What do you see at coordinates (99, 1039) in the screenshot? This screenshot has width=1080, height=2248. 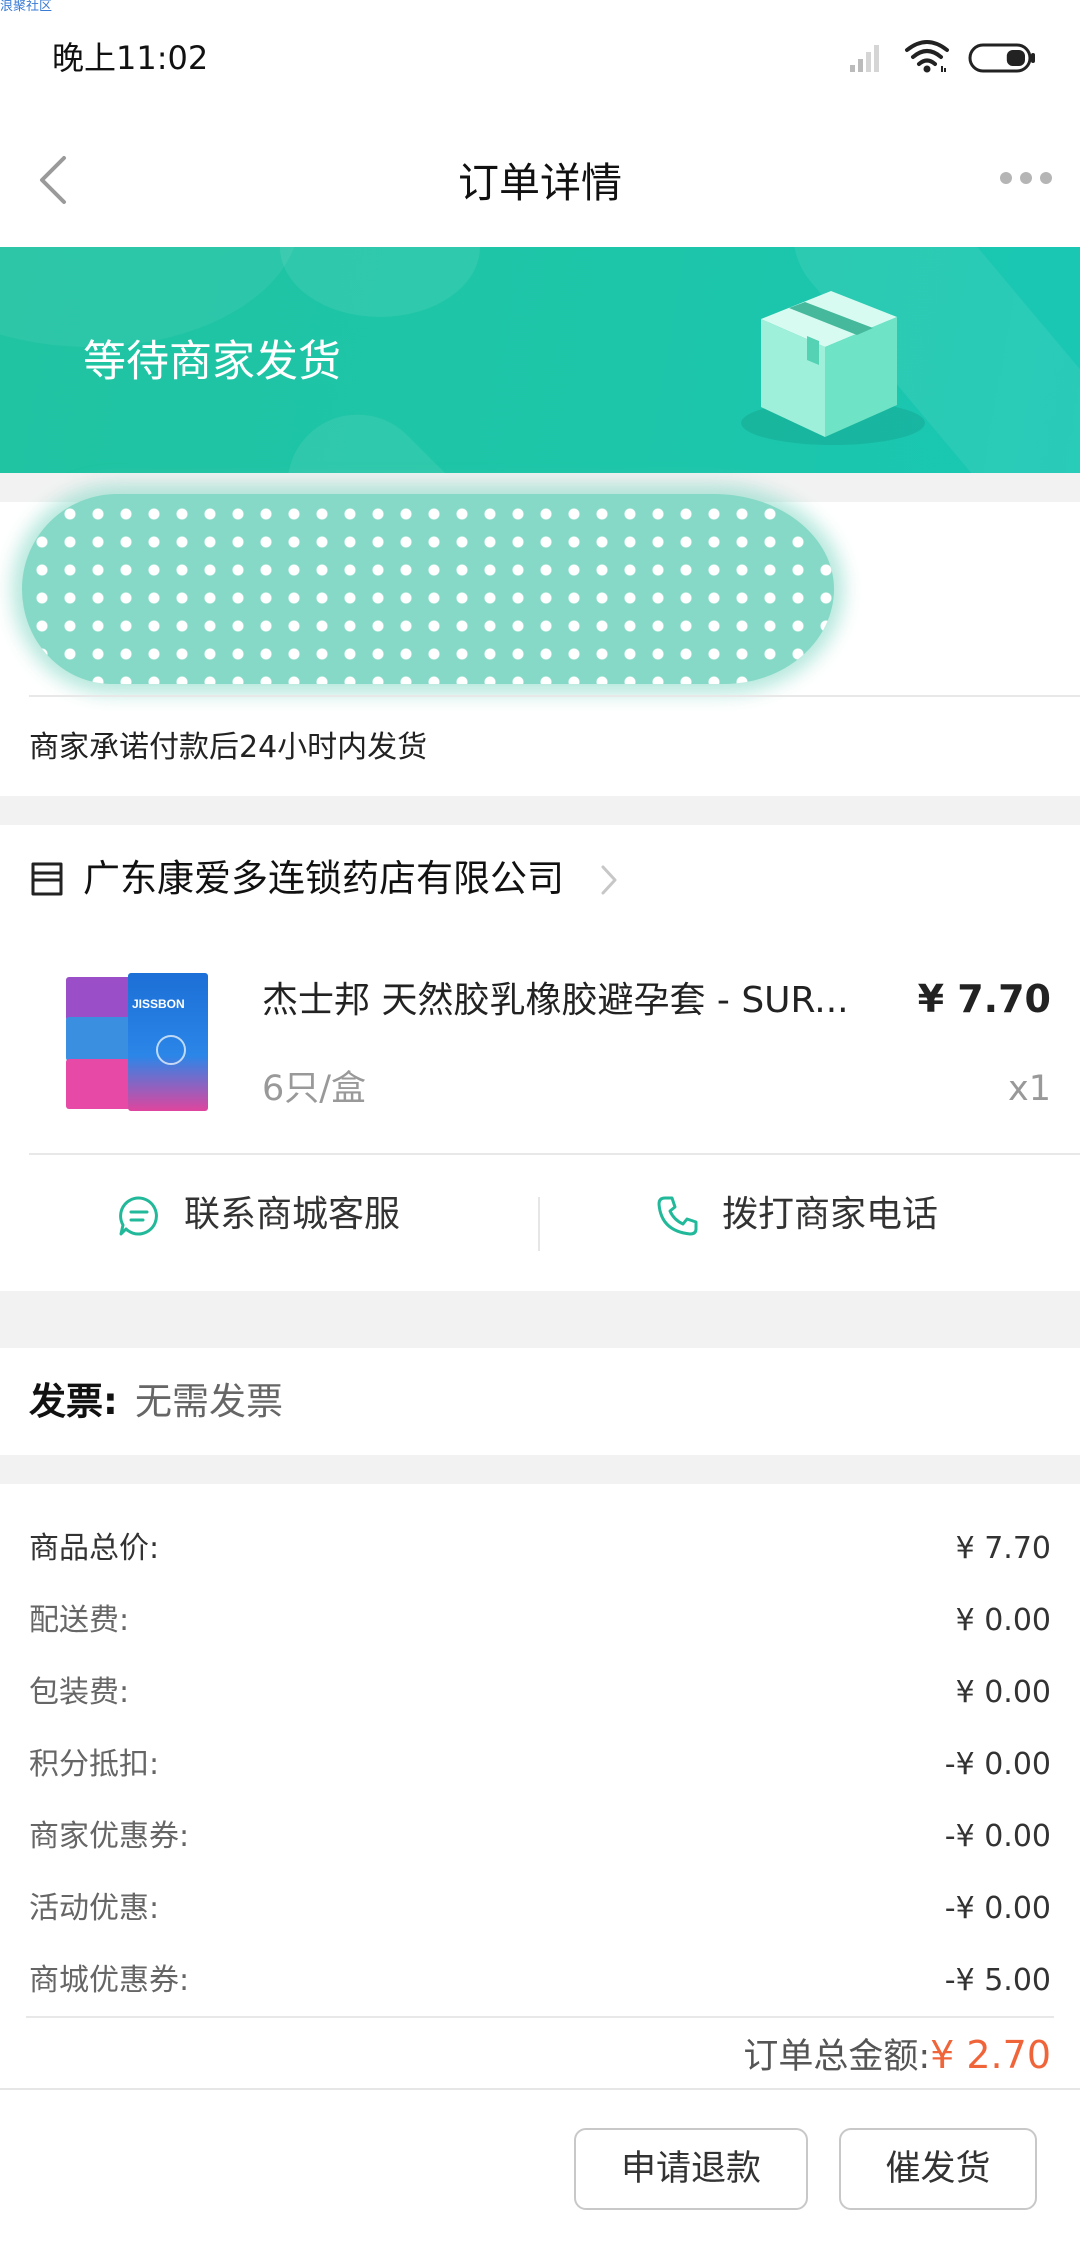 I see `product-box-blue` at bounding box center [99, 1039].